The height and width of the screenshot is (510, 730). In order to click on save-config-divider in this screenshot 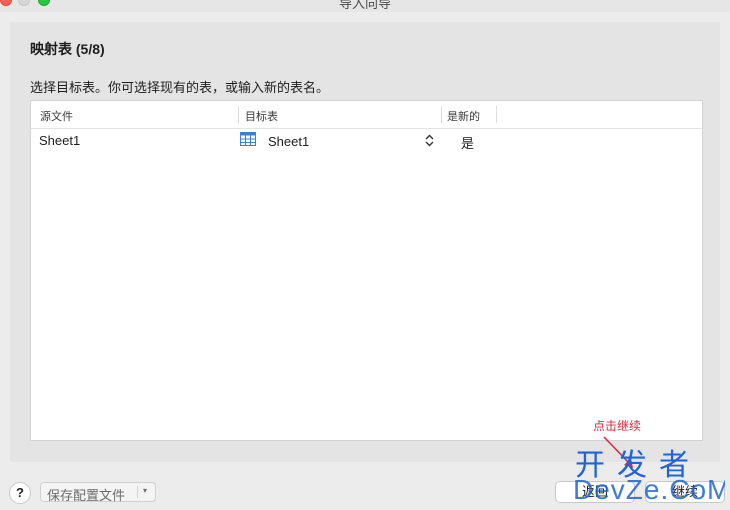, I will do `click(137, 492)`.